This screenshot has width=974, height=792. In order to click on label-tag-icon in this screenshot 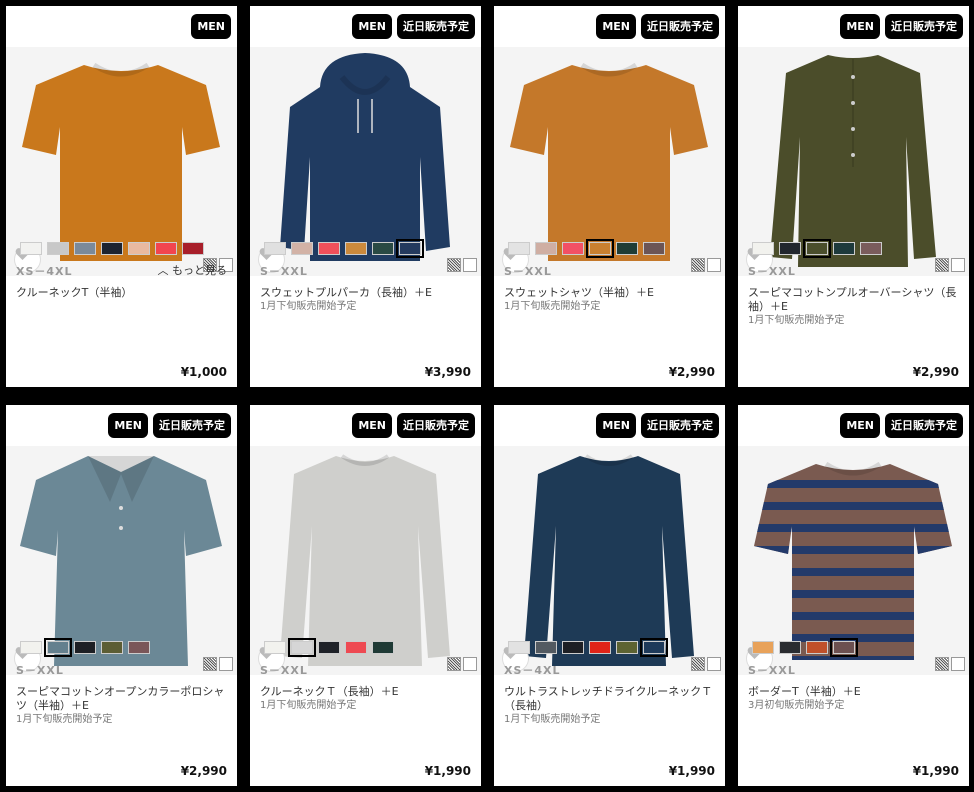, I will do `click(470, 265)`.